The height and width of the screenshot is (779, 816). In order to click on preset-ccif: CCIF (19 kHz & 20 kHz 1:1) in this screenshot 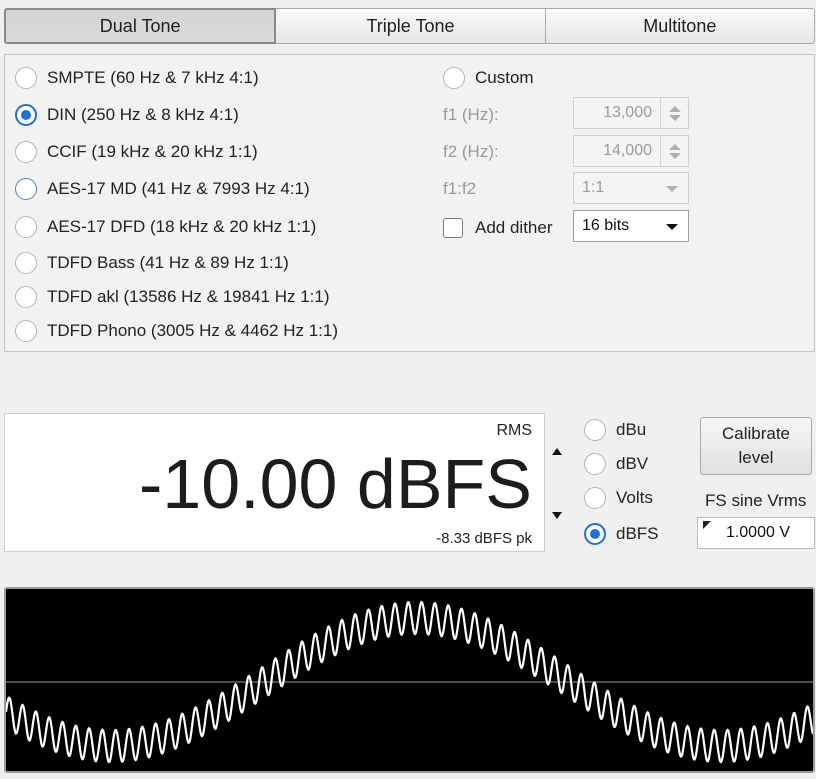, I will do `click(136, 152)`.